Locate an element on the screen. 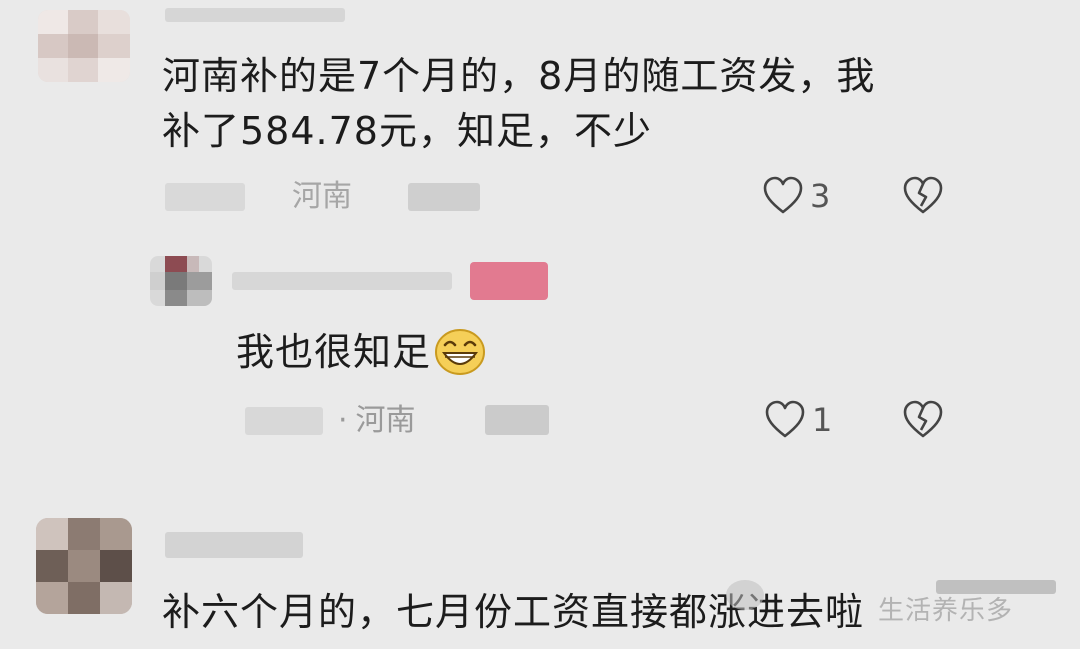 The height and width of the screenshot is (649, 1080). reply-meta: · 河南 is located at coordinates (377, 421).